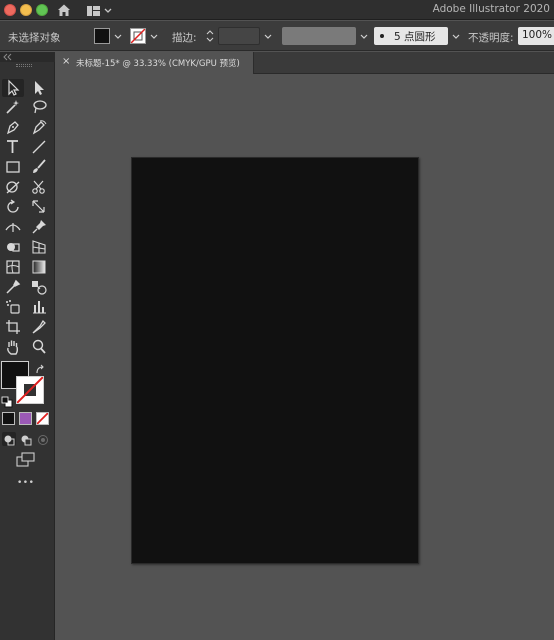 The image size is (554, 640). What do you see at coordinates (39, 327) in the screenshot?
I see `slice-tool-icon` at bounding box center [39, 327].